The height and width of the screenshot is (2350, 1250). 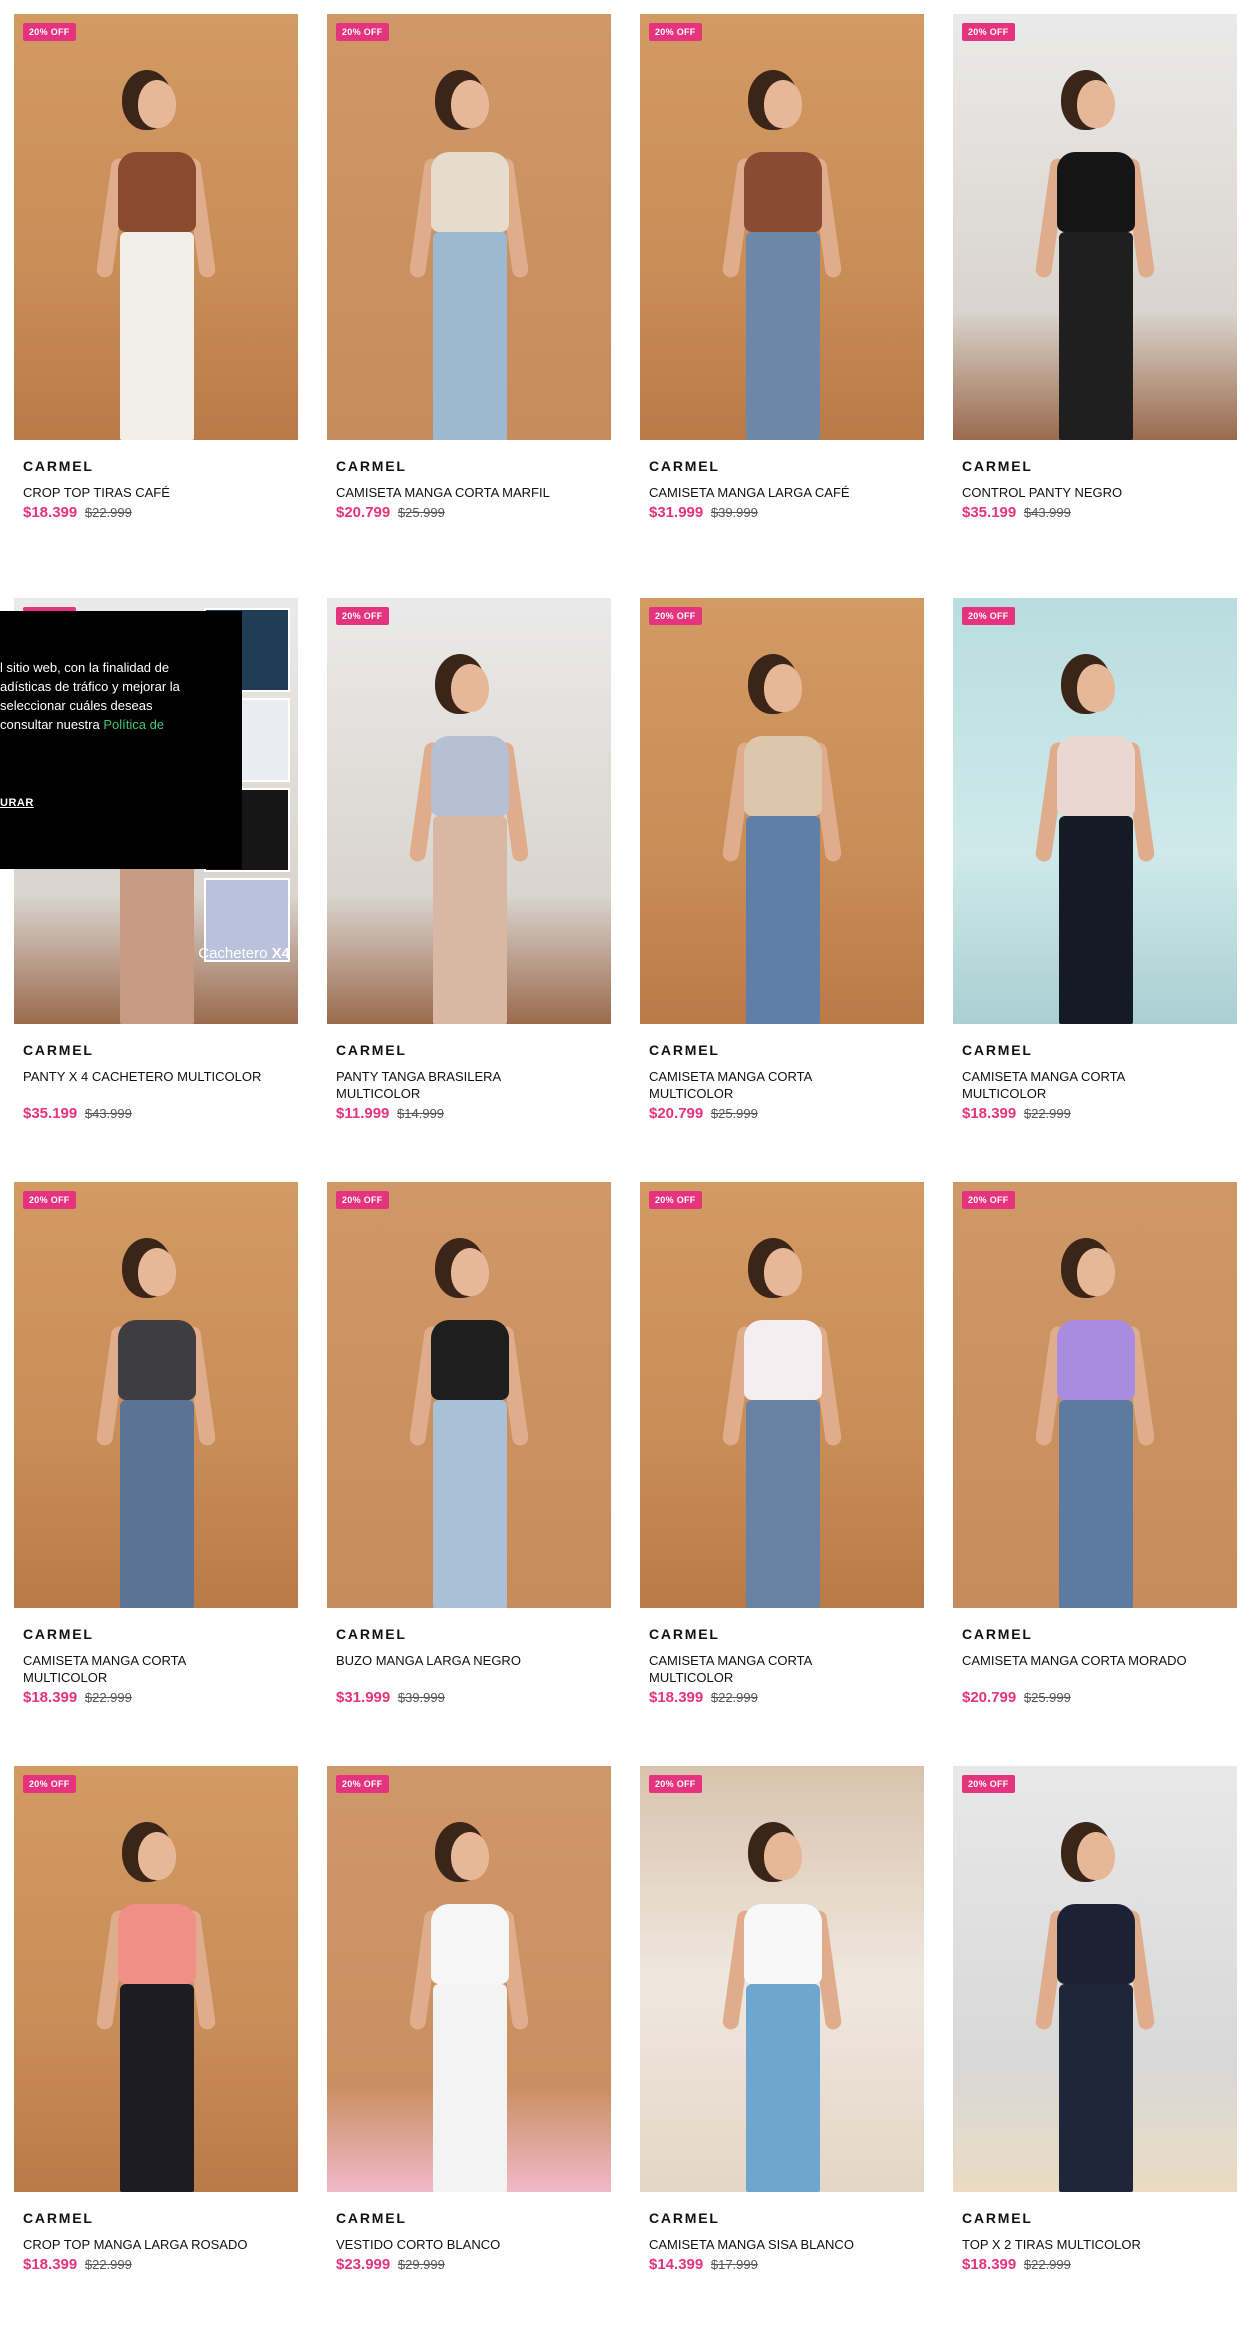 What do you see at coordinates (456, 492) in the screenshot?
I see `product-name: CAMISETA MANGA CORTA MARFIL` at bounding box center [456, 492].